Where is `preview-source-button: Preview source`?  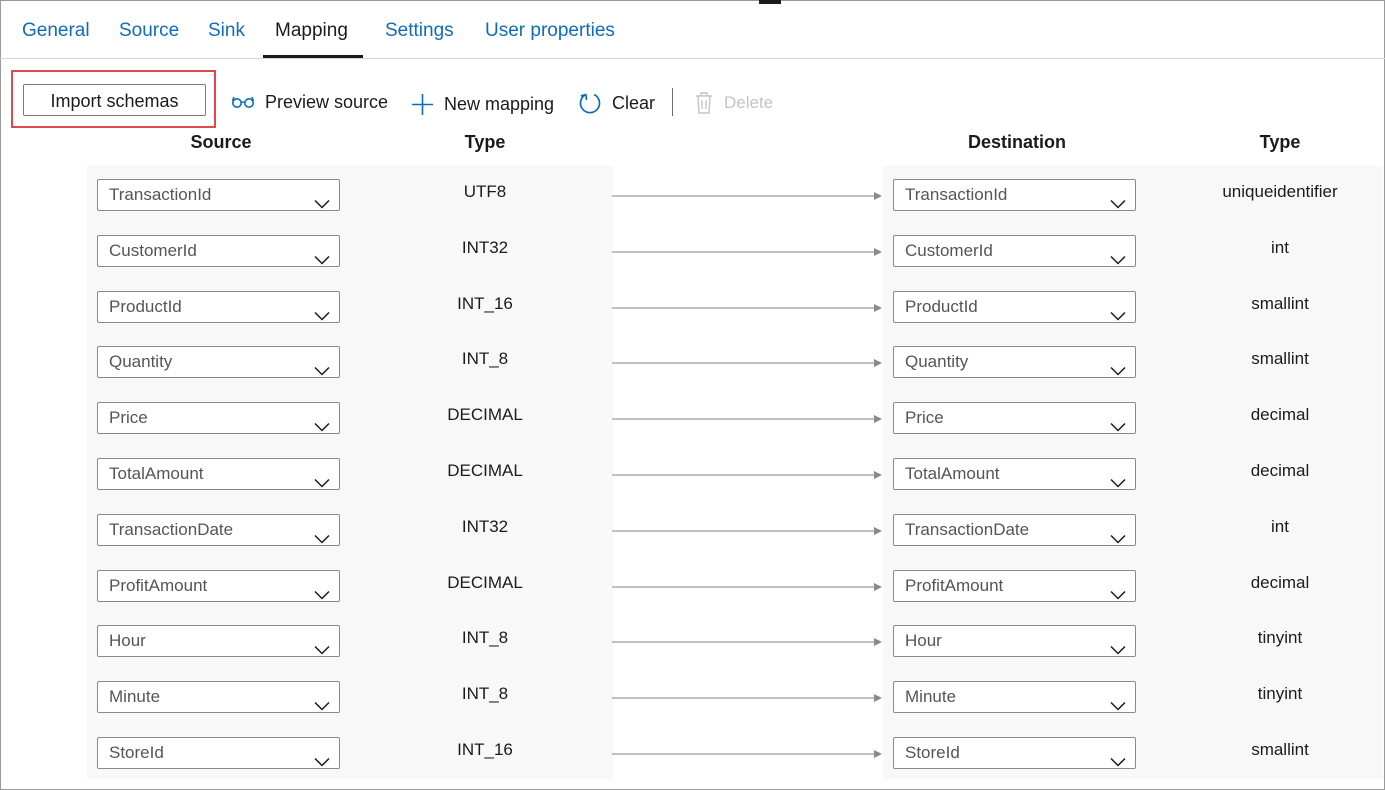
preview-source-button: Preview source is located at coordinates (309, 102).